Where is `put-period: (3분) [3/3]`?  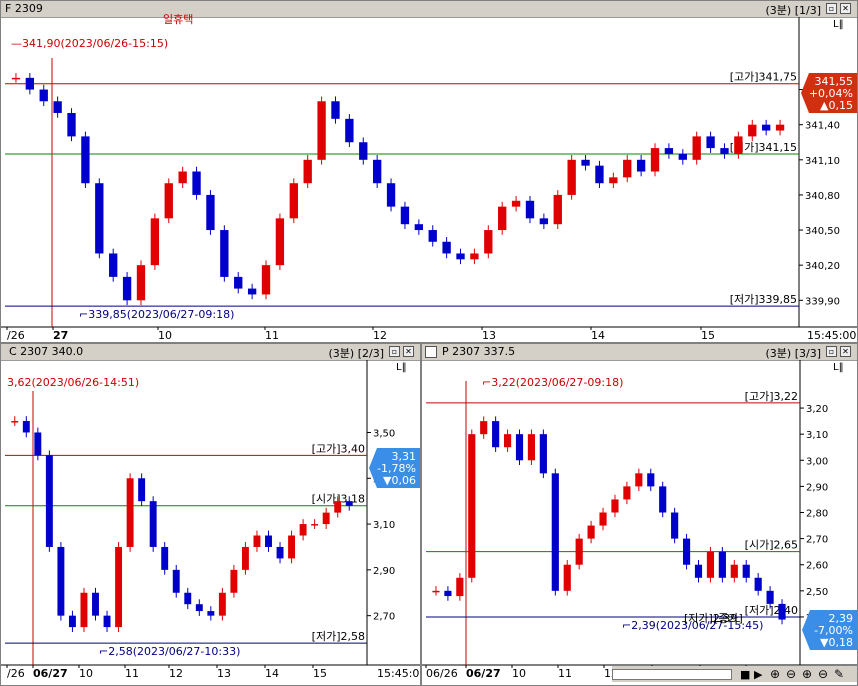 put-period: (3분) [3/3] is located at coordinates (793, 353).